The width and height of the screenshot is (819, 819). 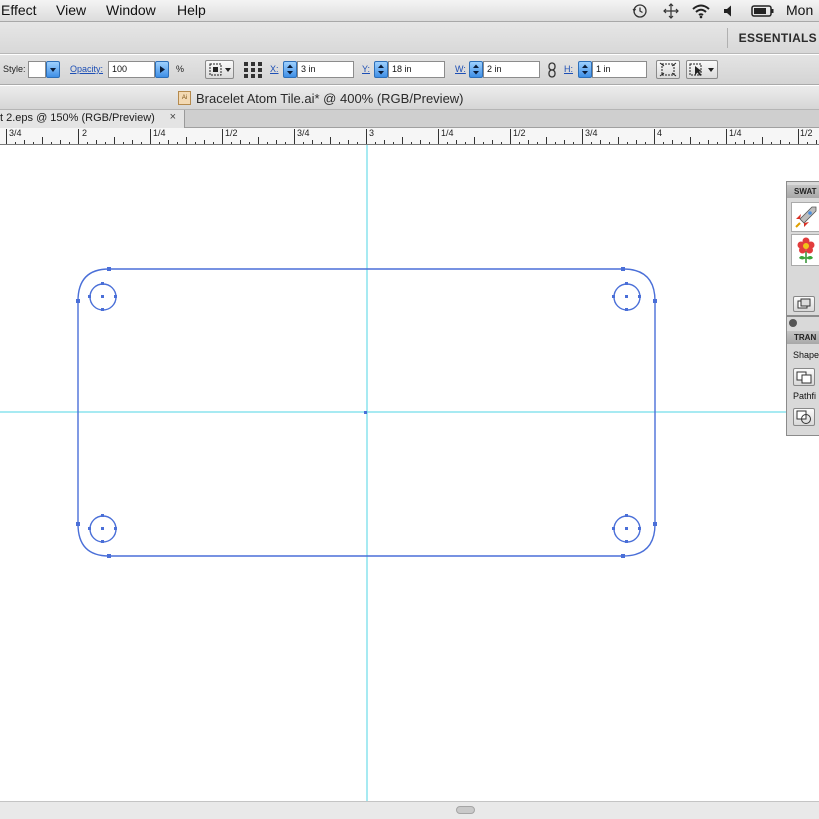 What do you see at coordinates (702, 69) in the screenshot?
I see `select-similar-icon` at bounding box center [702, 69].